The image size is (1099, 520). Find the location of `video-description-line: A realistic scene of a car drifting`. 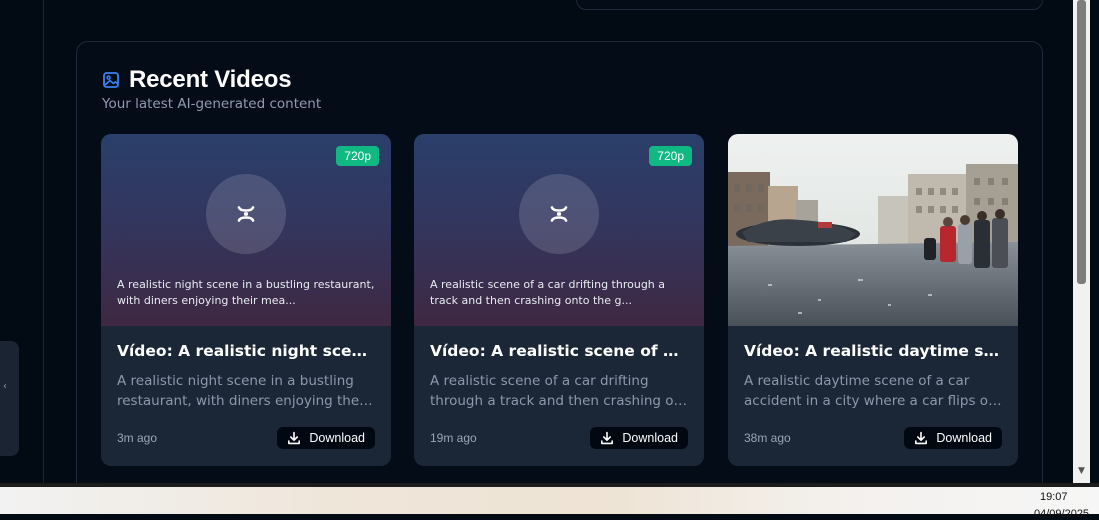

video-description-line: A realistic scene of a car drifting is located at coordinates (539, 381).